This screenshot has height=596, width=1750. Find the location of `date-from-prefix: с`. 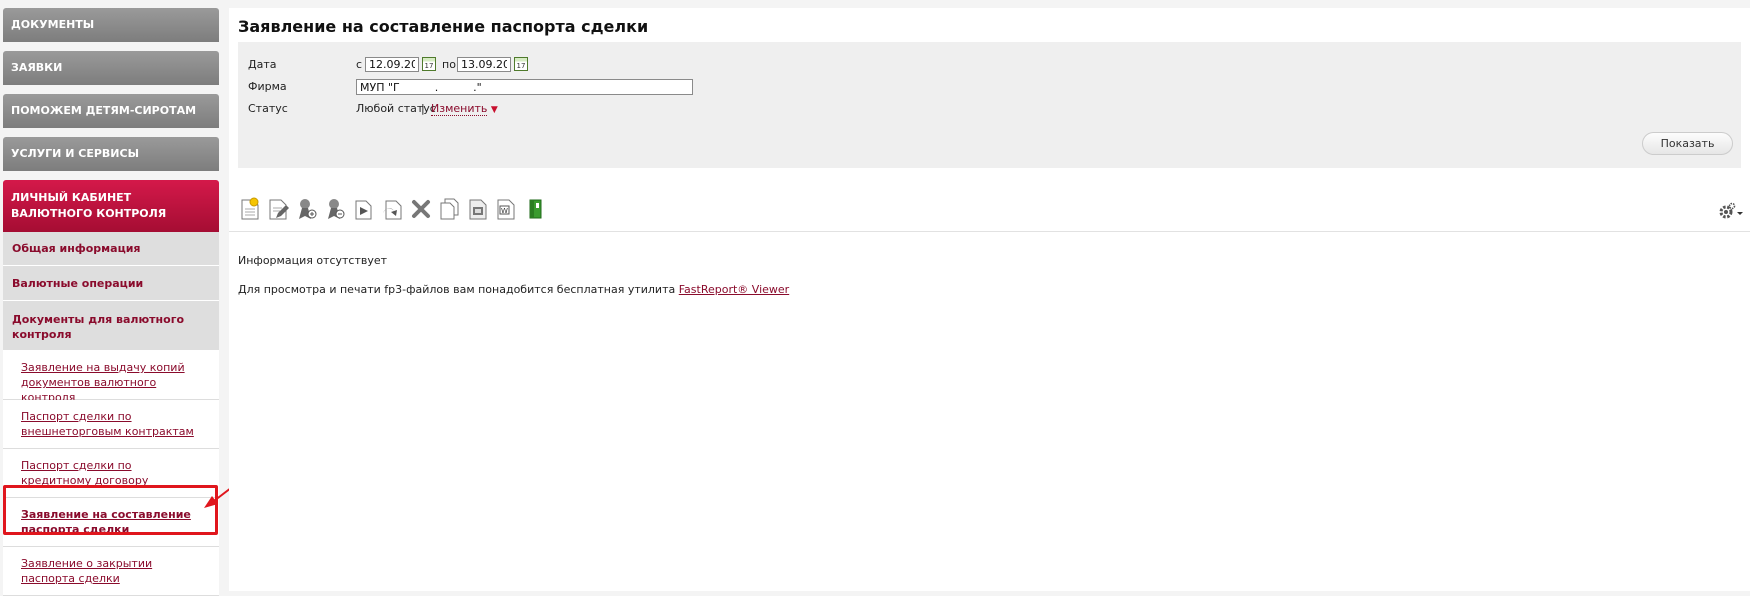

date-from-prefix: с is located at coordinates (359, 64).